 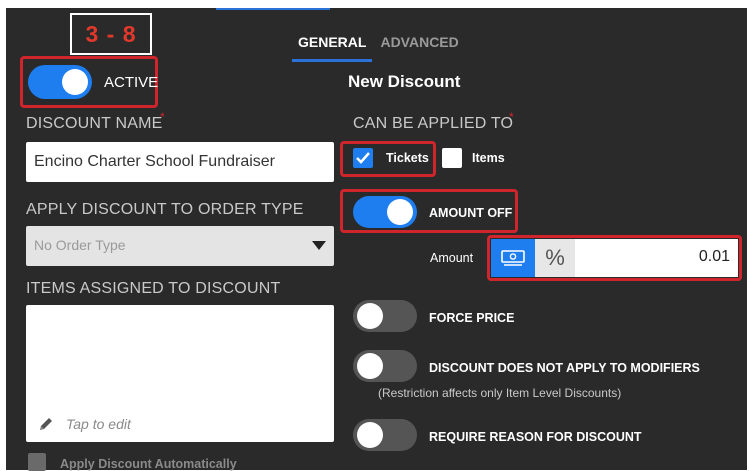 I want to click on require-reason-label: REQUIRE REASON FOR DISCOUNT, so click(x=535, y=437).